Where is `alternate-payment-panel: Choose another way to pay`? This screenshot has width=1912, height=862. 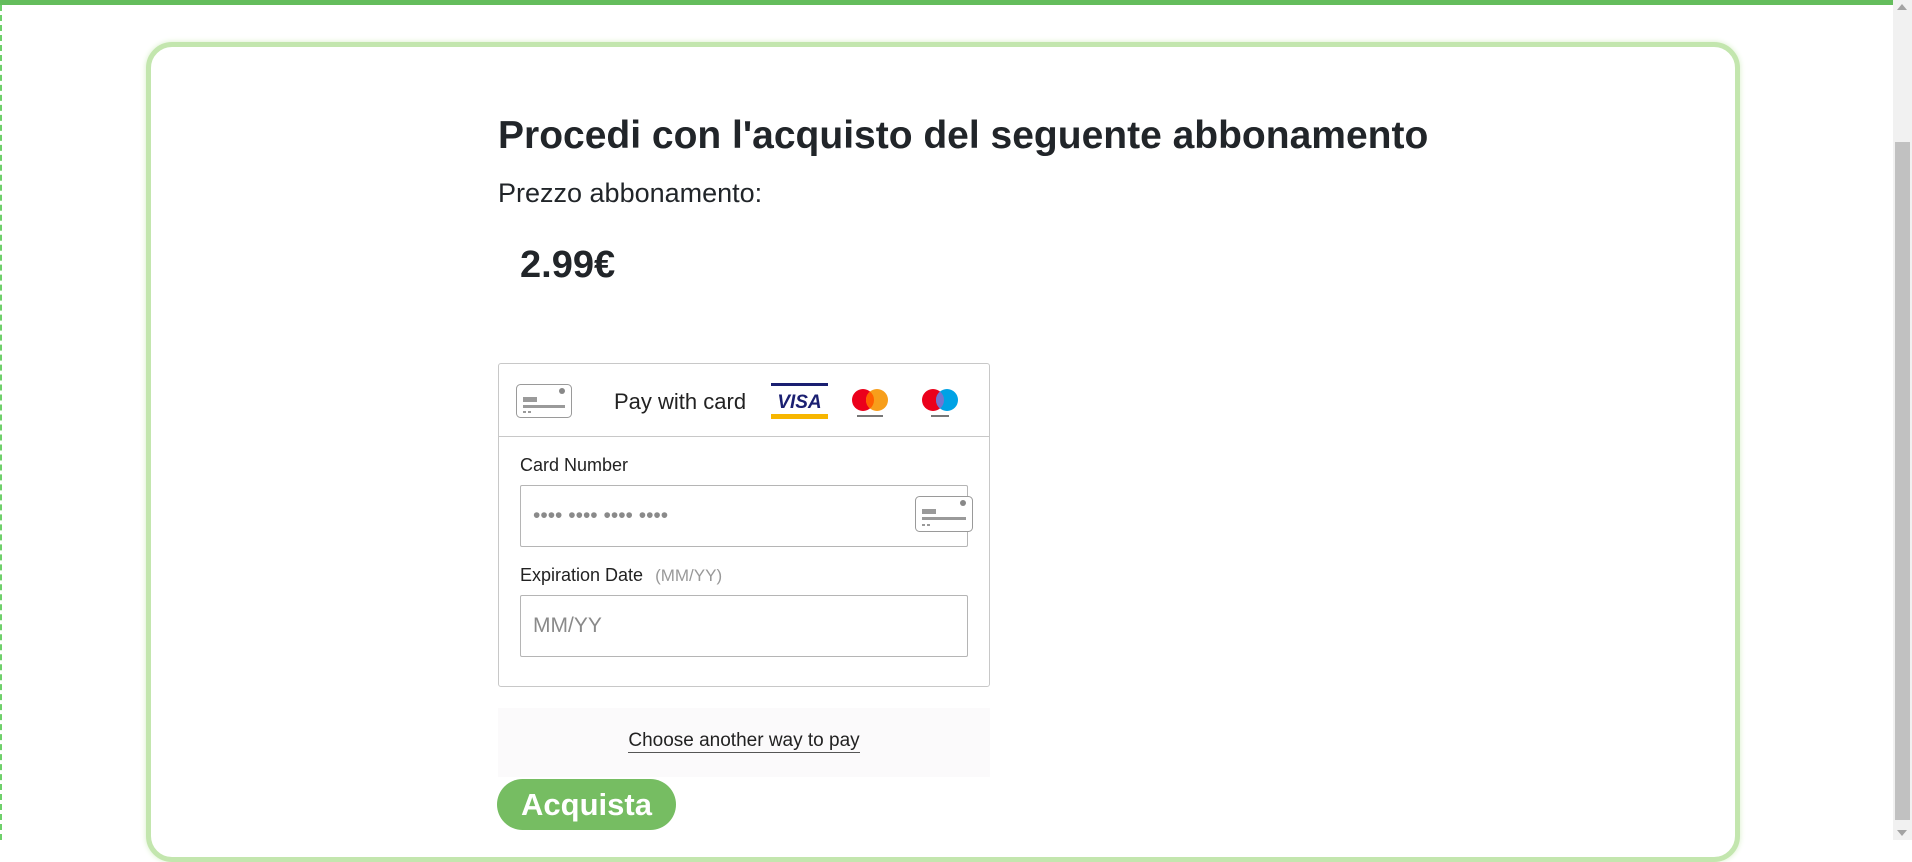 alternate-payment-panel: Choose another way to pay is located at coordinates (744, 742).